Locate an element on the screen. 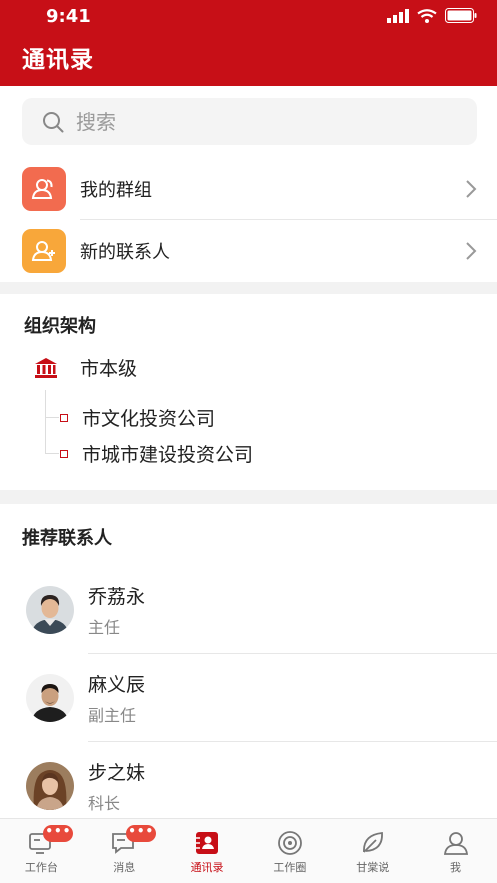 The height and width of the screenshot is (883, 497). tree-line is located at coordinates (45, 422).